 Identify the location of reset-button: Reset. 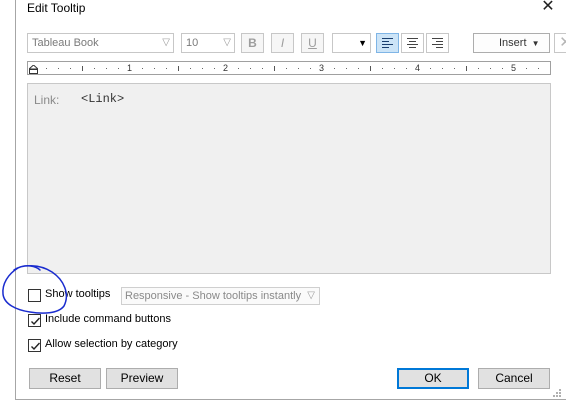
(65, 378).